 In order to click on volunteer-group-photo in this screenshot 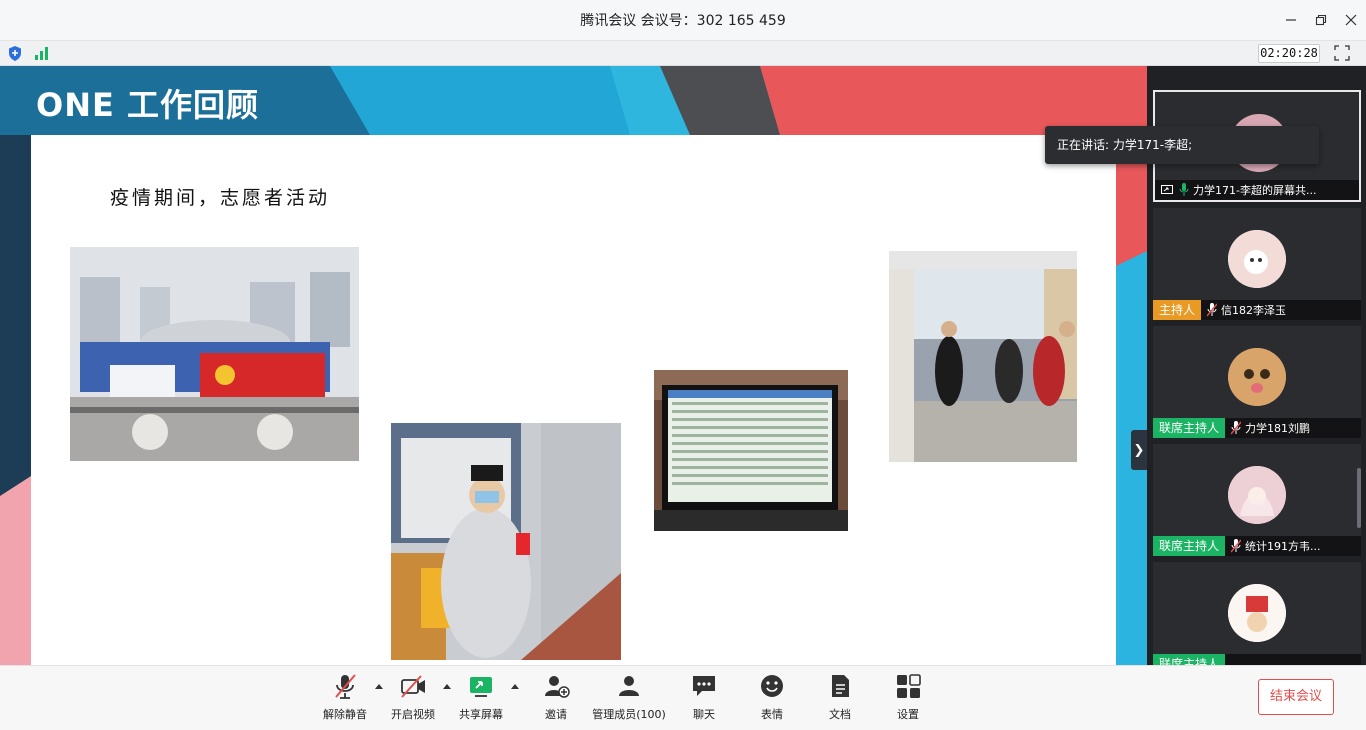, I will do `click(214, 354)`.